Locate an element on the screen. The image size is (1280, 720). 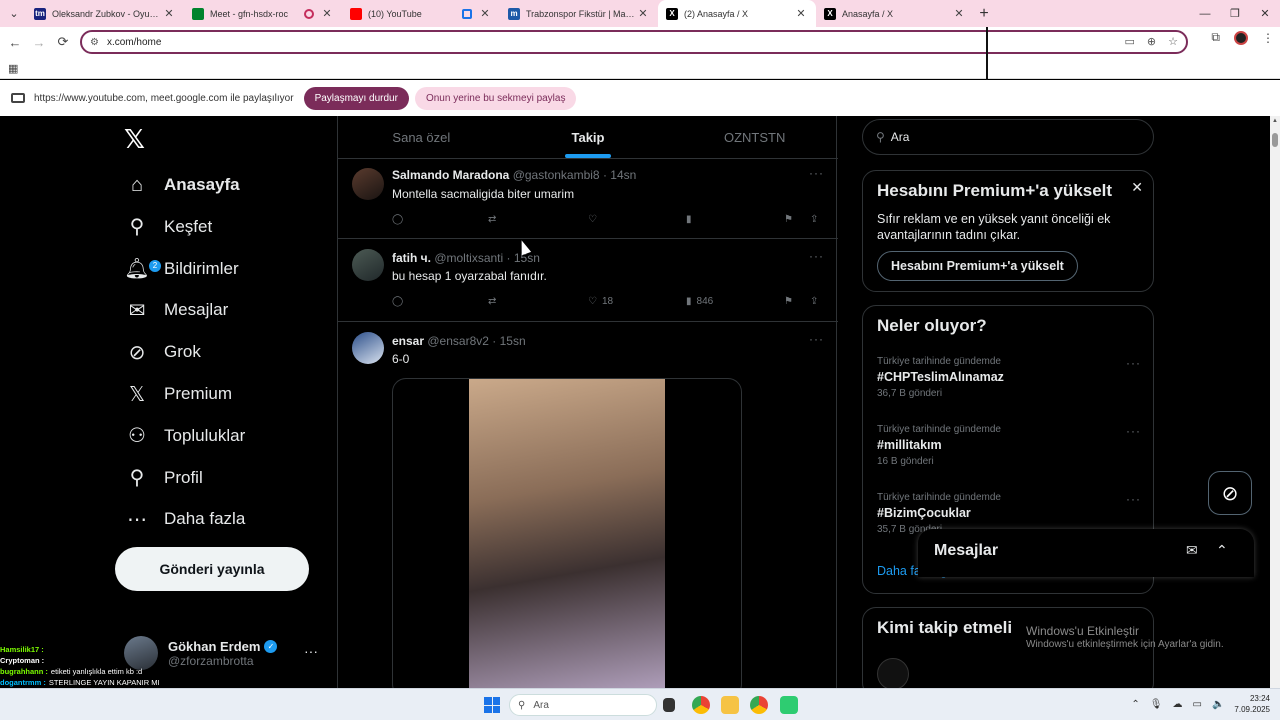
nav-item-mail: ✉ Mesajlar is located at coordinates (176, 310).